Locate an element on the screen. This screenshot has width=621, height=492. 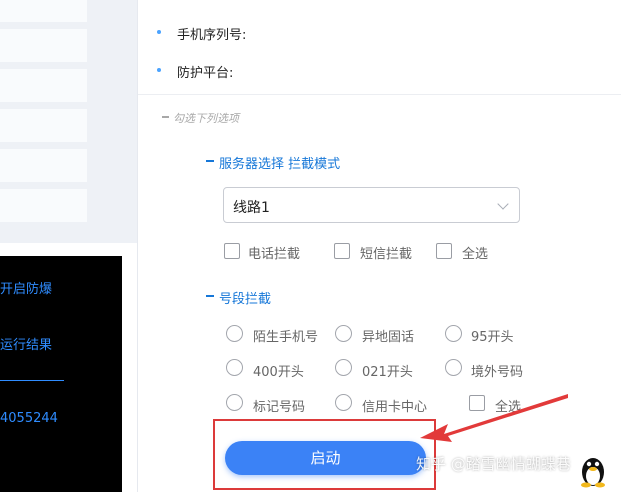
console-line: 4055244 is located at coordinates (29, 418).